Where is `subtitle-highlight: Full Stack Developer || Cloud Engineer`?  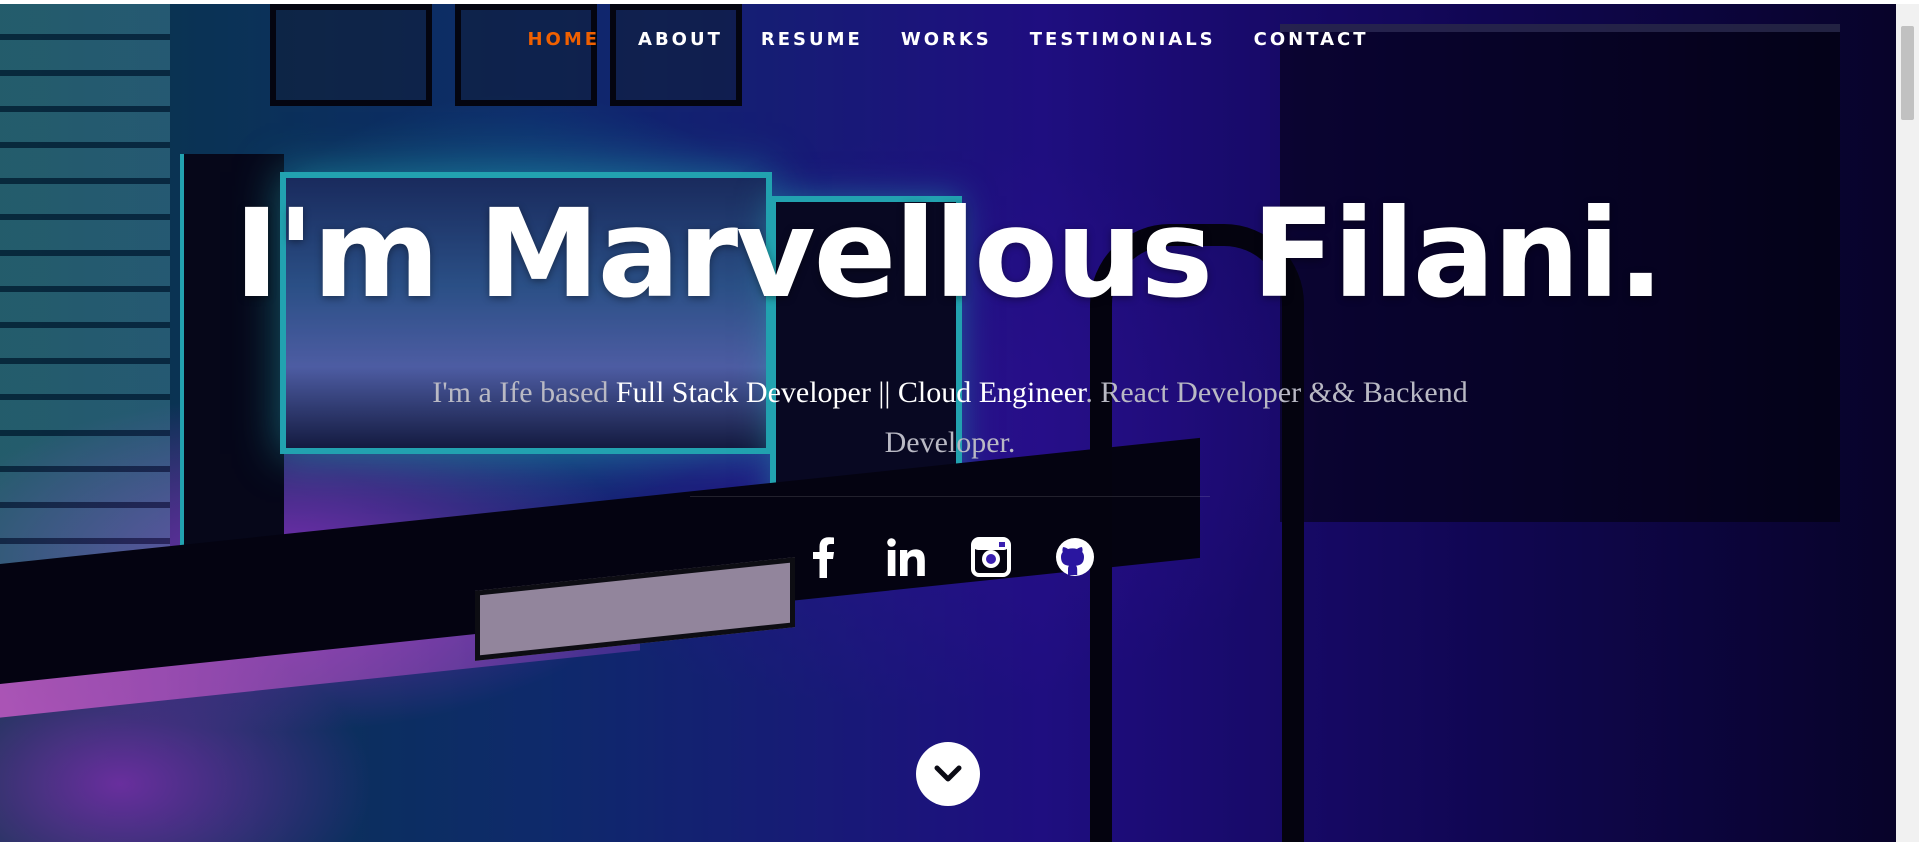
subtitle-highlight: Full Stack Developer || Cloud Engineer is located at coordinates (850, 392).